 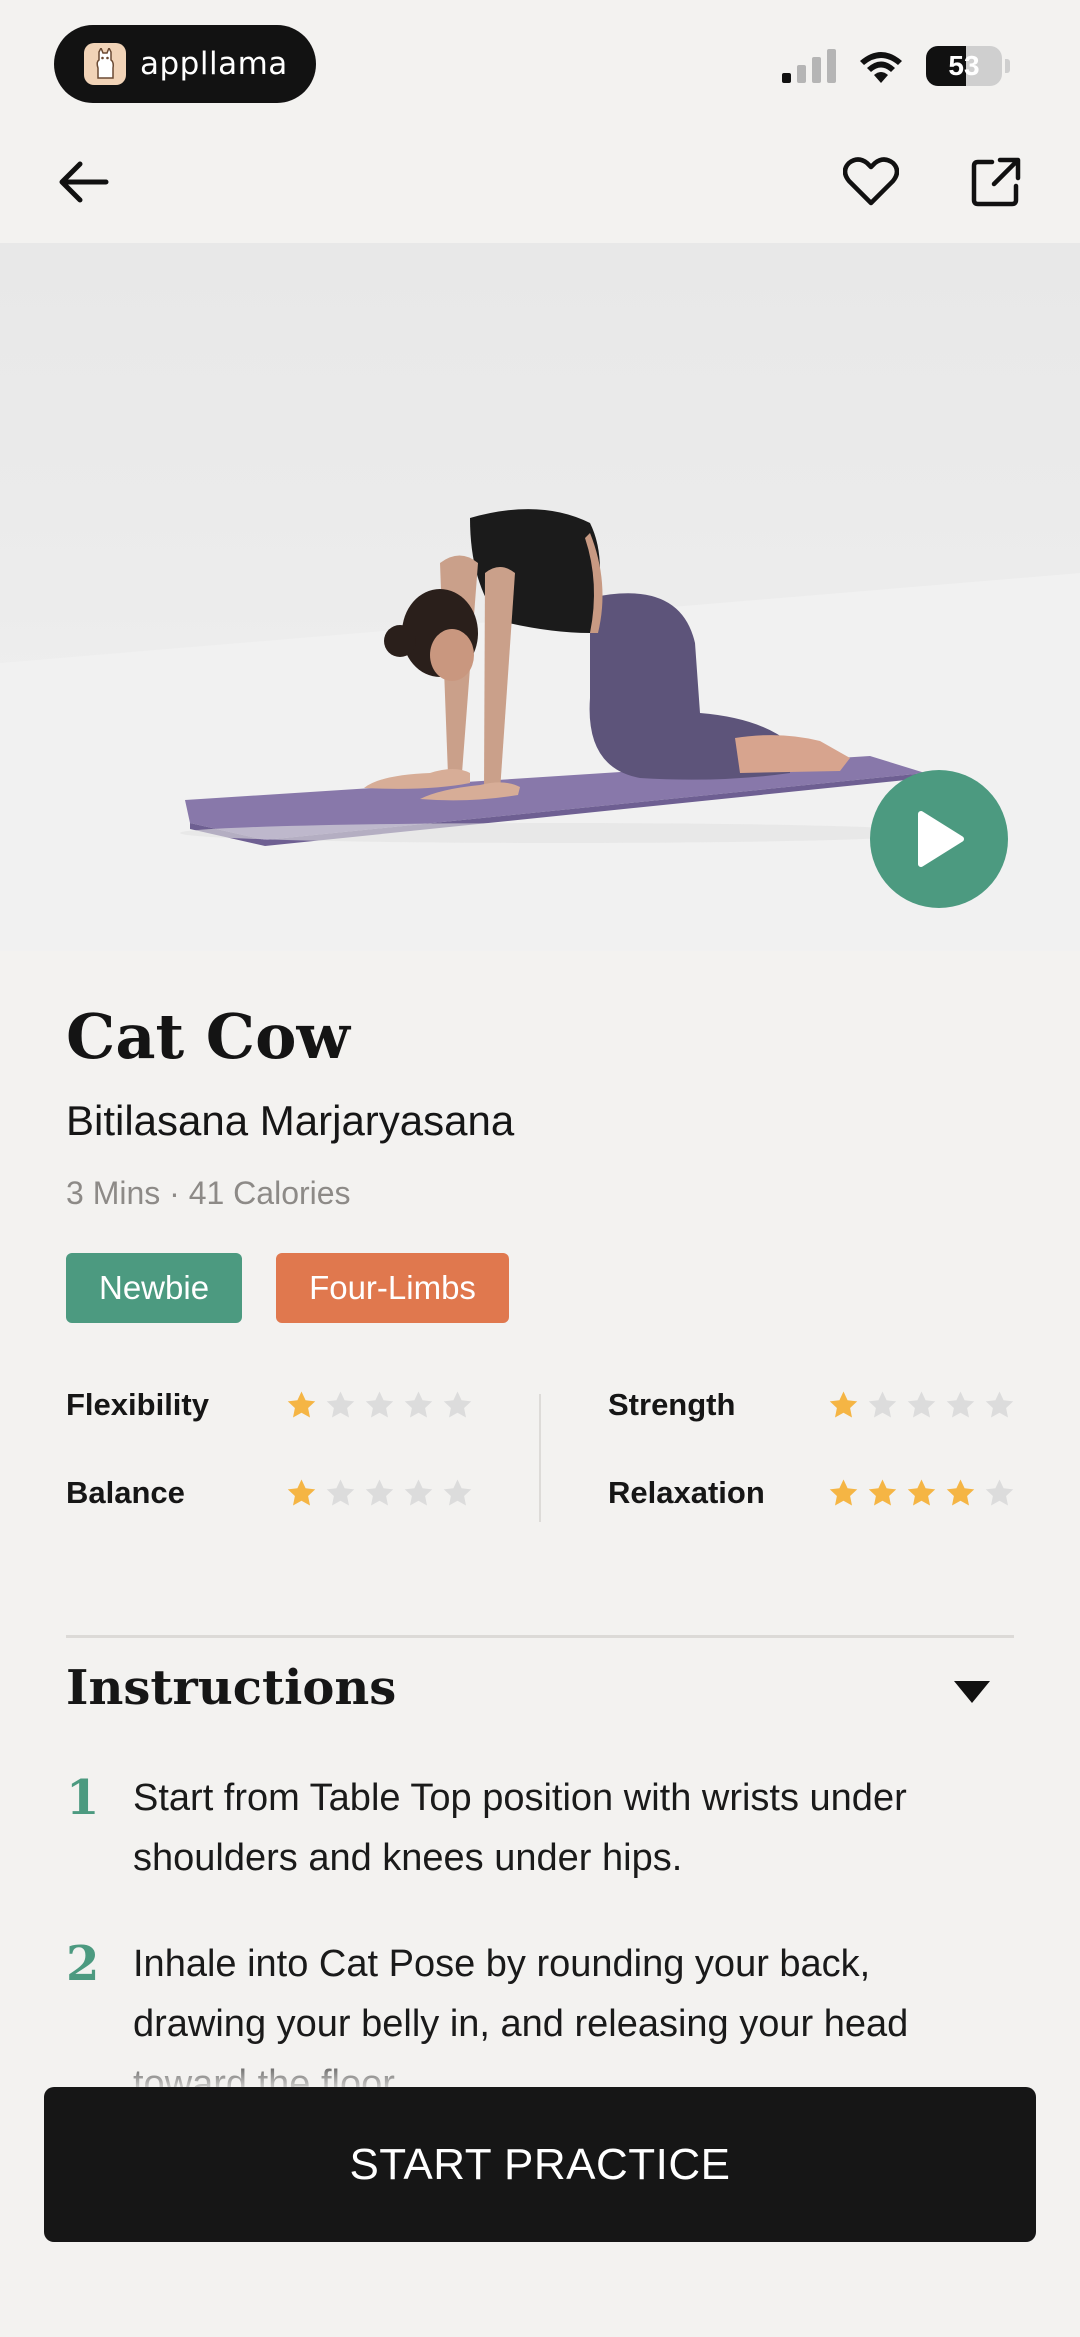 What do you see at coordinates (811, 1493) in the screenshot?
I see `rating-relaxation: Relaxation` at bounding box center [811, 1493].